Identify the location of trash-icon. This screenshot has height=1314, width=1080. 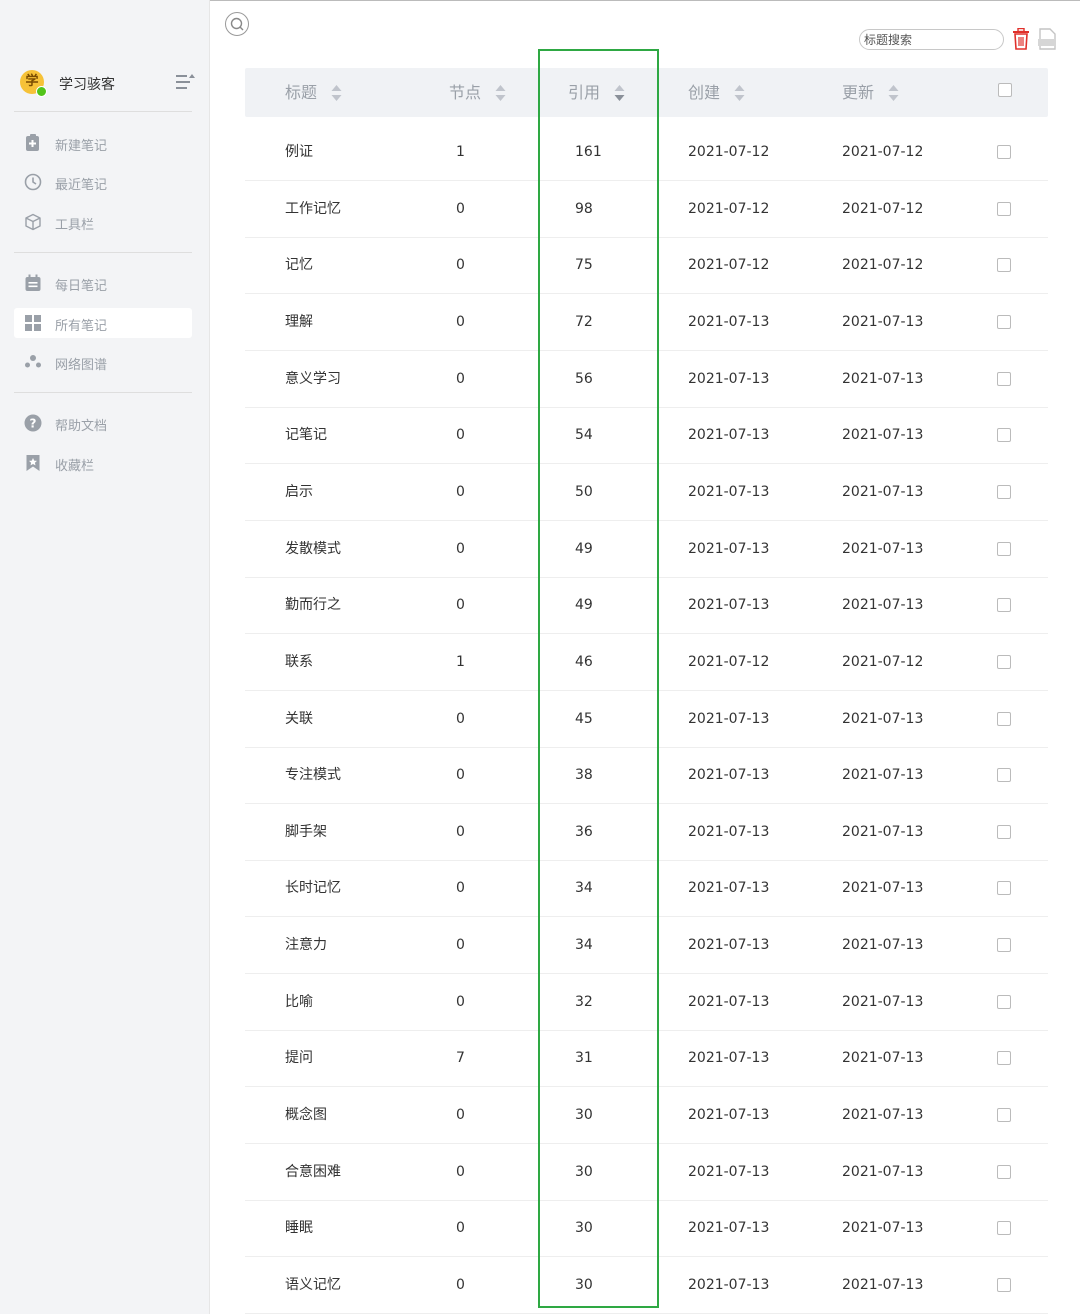
(1021, 39).